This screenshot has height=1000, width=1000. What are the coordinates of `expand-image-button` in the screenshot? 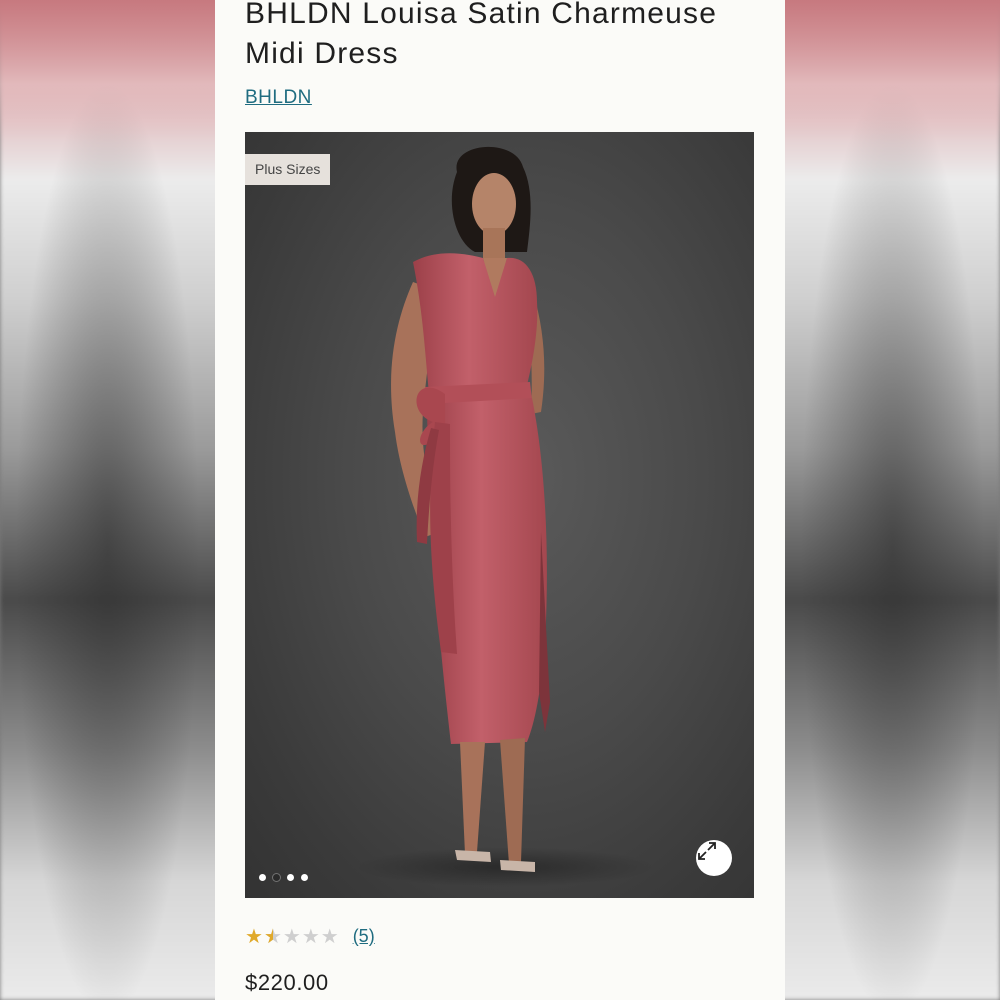 It's located at (714, 858).